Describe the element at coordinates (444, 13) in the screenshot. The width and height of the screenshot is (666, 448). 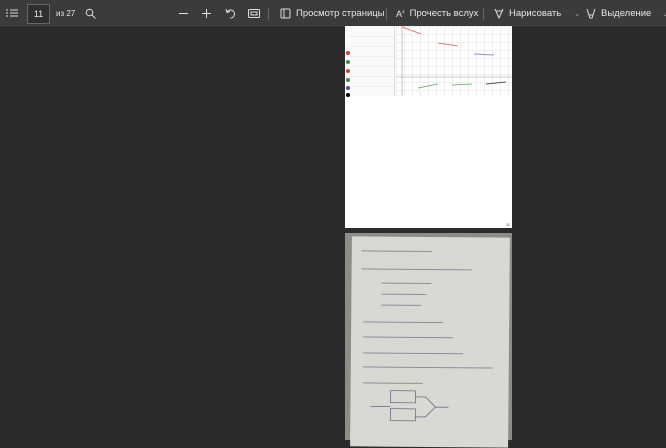
I see `read-aloud-label: Прочесть вслух` at that location.